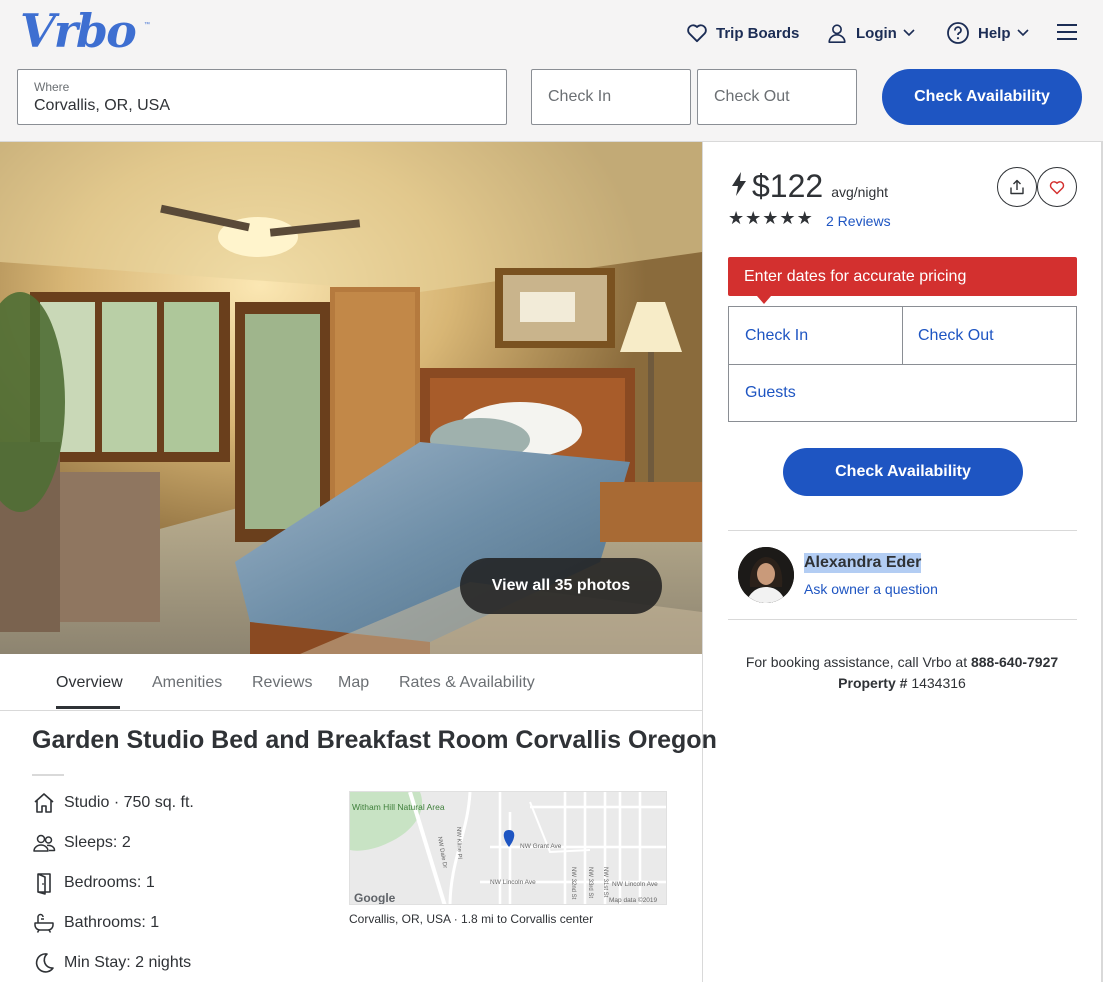 The image size is (1103, 982). I want to click on map-label-park: Witham Hill Natural Area, so click(398, 807).